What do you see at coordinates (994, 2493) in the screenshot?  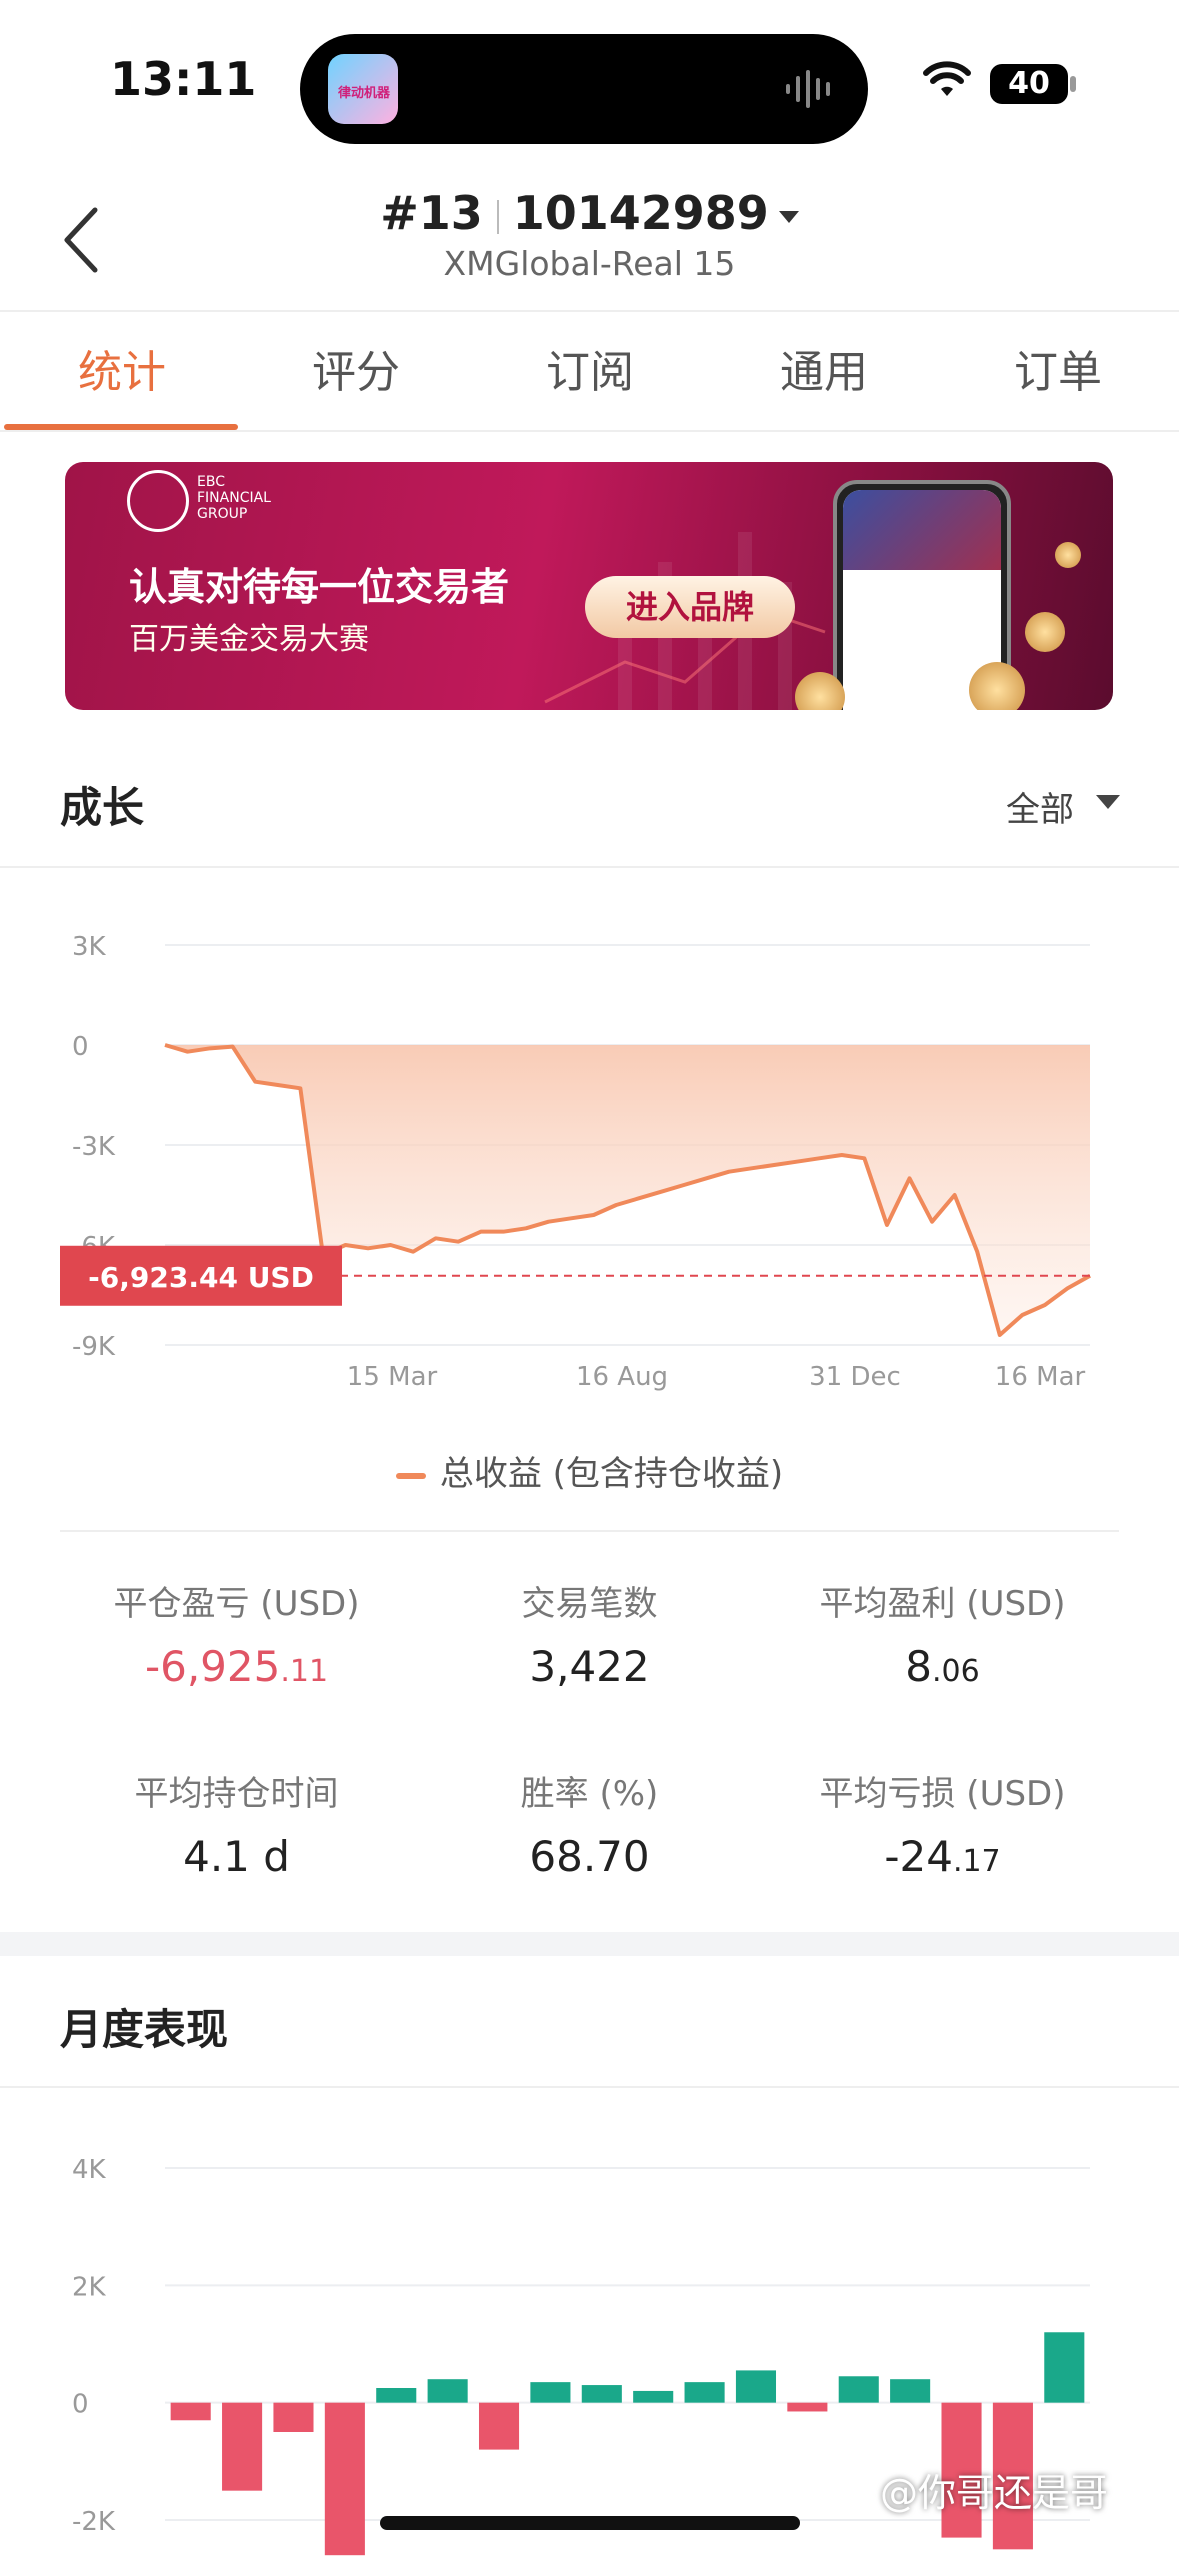 I see `watermark: @你哥还是哥` at bounding box center [994, 2493].